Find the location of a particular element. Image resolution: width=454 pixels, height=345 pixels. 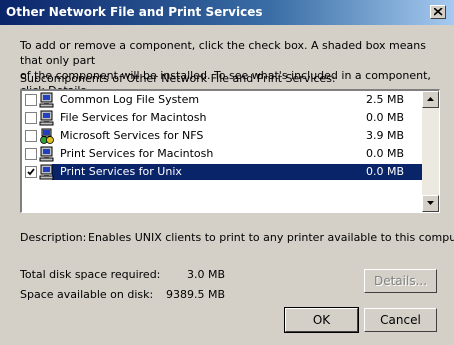

required-space-label: Total disk space required: is located at coordinates (90, 274).